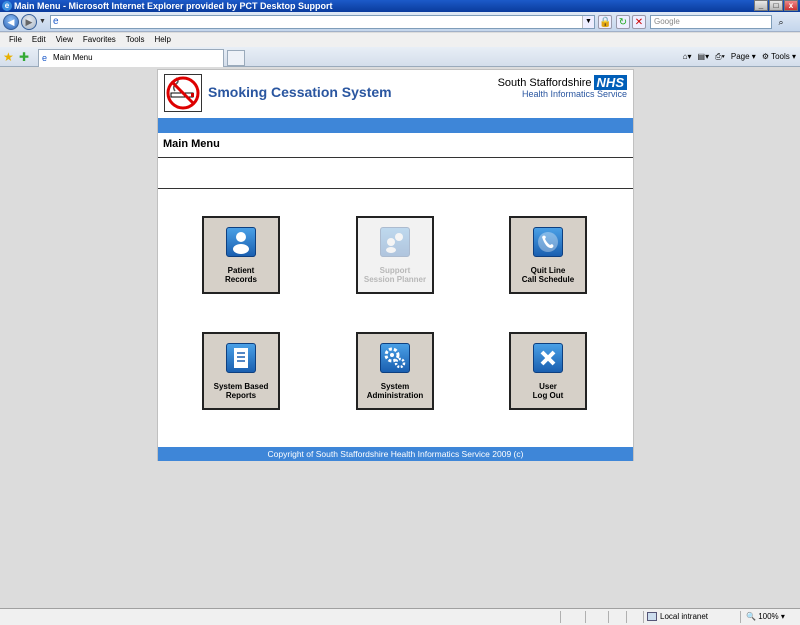 The image size is (800, 625). I want to click on close-window-button: x, so click(791, 5).